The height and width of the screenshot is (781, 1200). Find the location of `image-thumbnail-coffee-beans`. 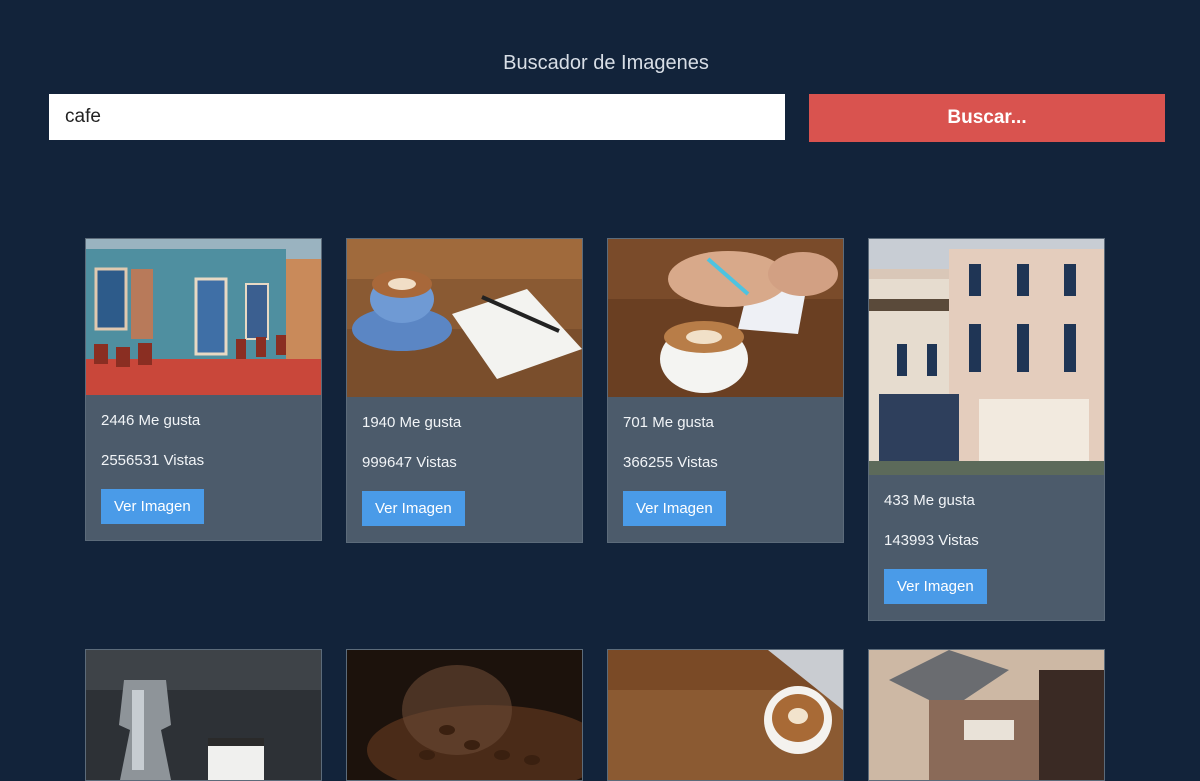

image-thumbnail-coffee-beans is located at coordinates (464, 715).